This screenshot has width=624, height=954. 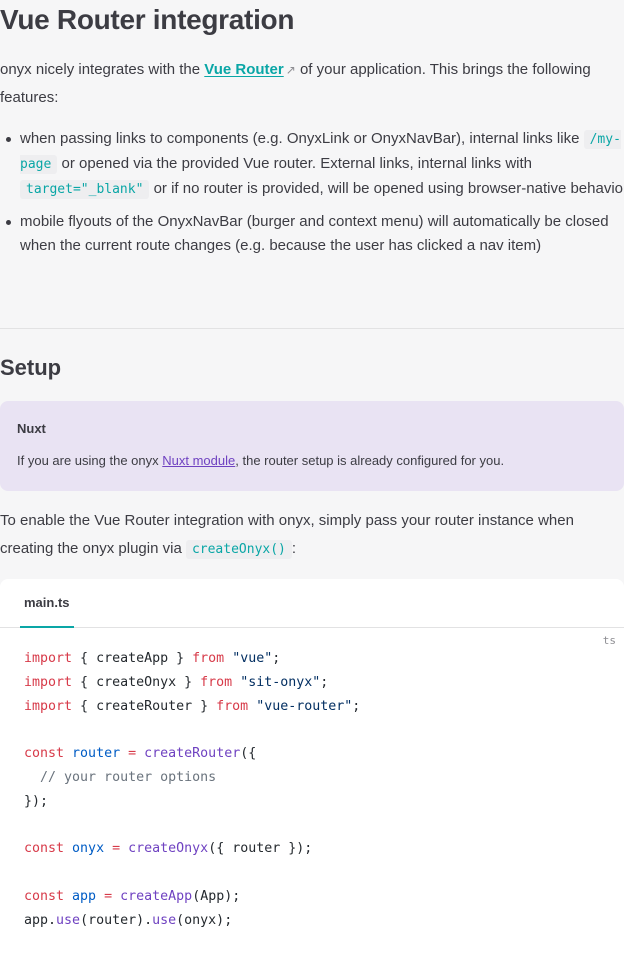 I want to click on section-divider, so click(x=312, y=328).